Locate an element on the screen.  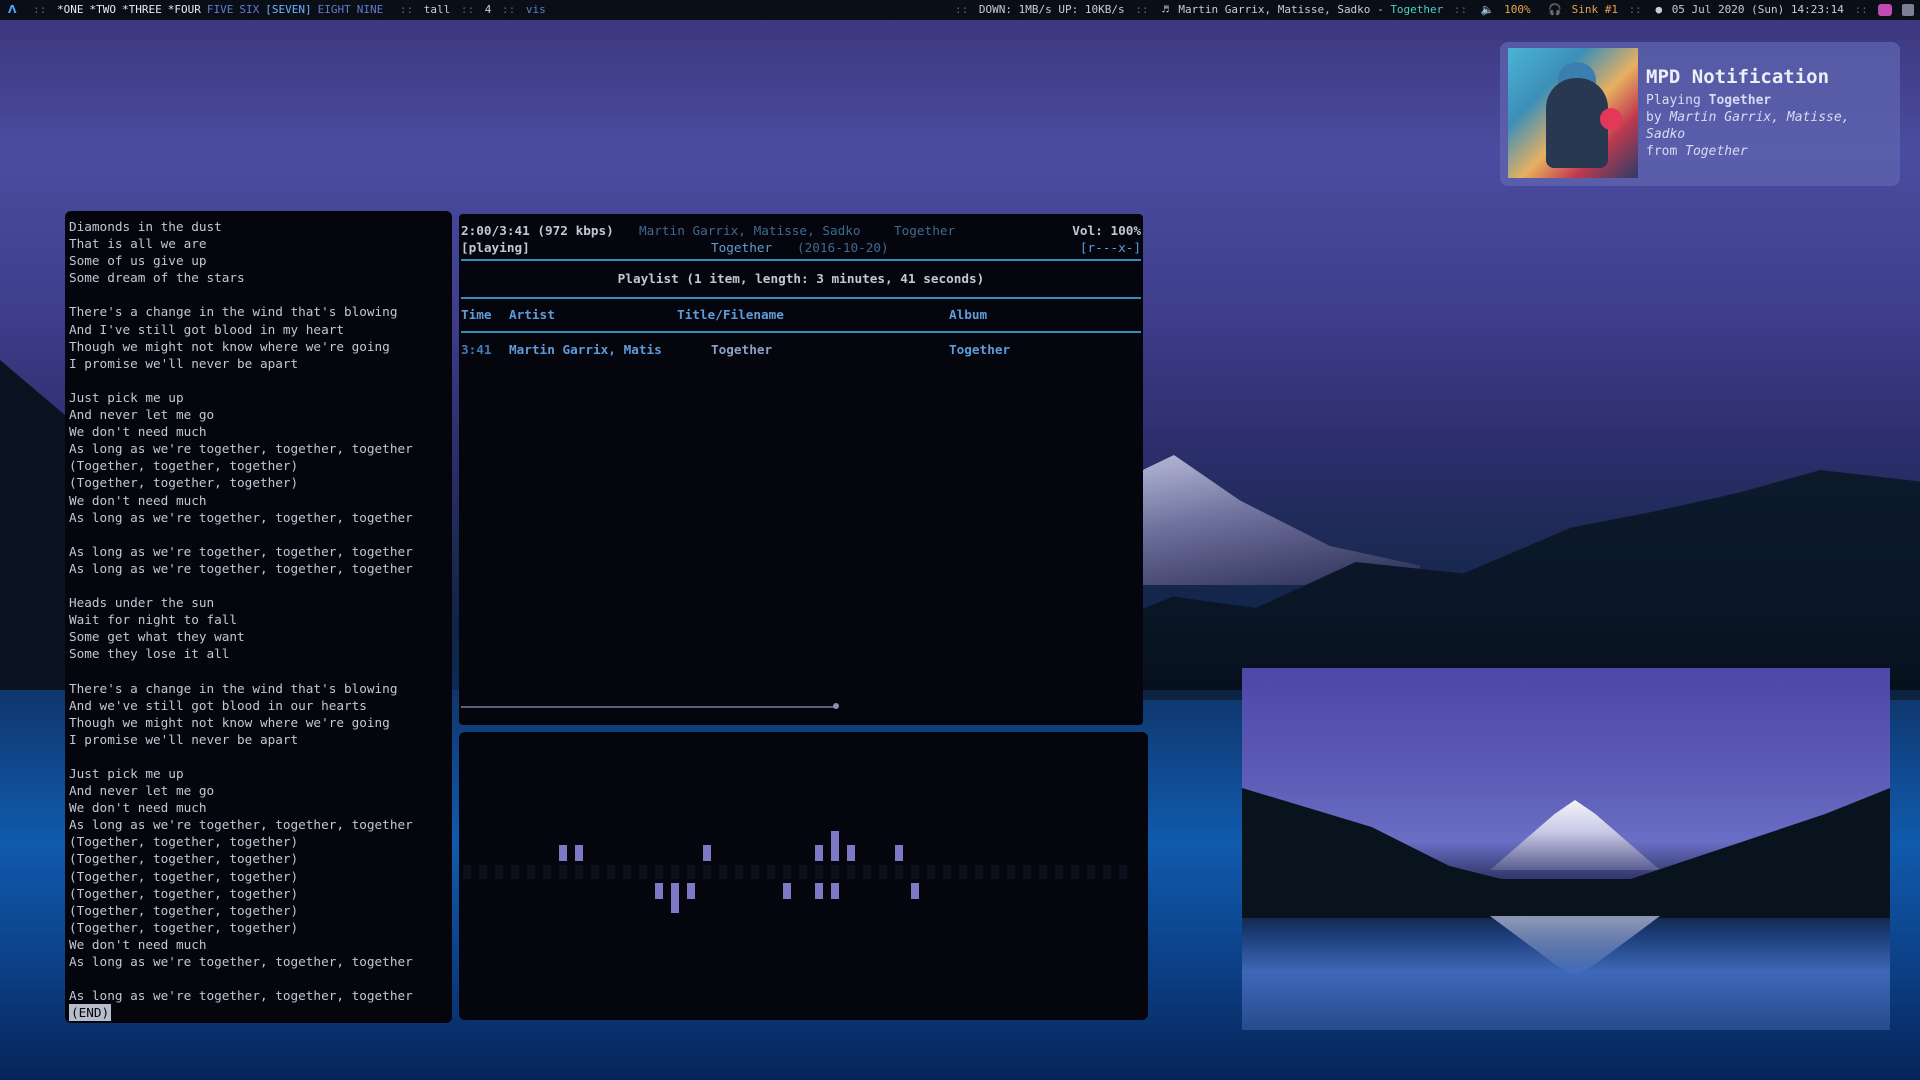
arch-logo-icon: Λ is located at coordinates (12, 9).